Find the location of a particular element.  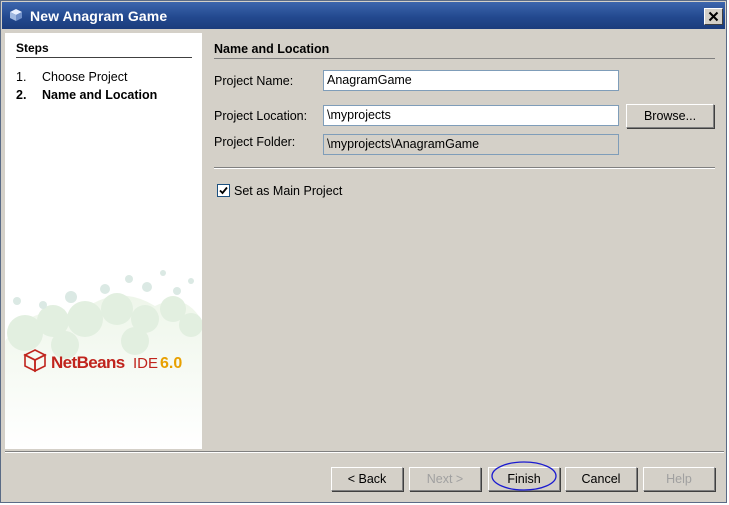

project-folder-field: \myprojects\AnagramGame is located at coordinates (471, 144).